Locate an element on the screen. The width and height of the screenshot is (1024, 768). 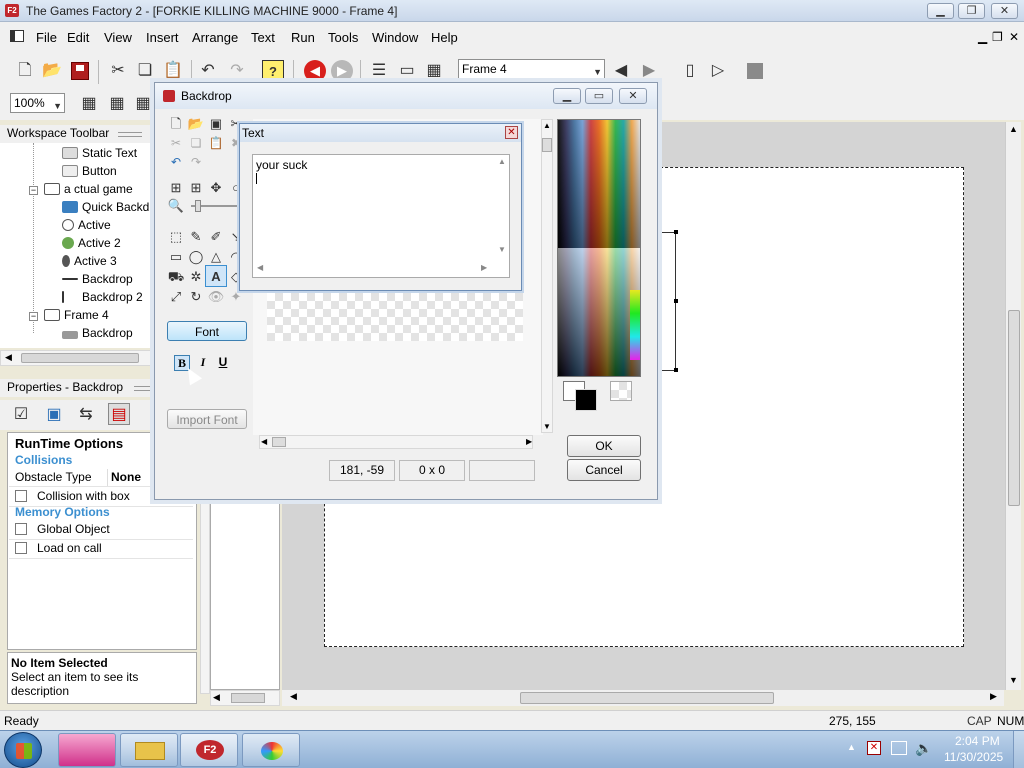
open-folder-icon: 📂 is located at coordinates (52, 71).